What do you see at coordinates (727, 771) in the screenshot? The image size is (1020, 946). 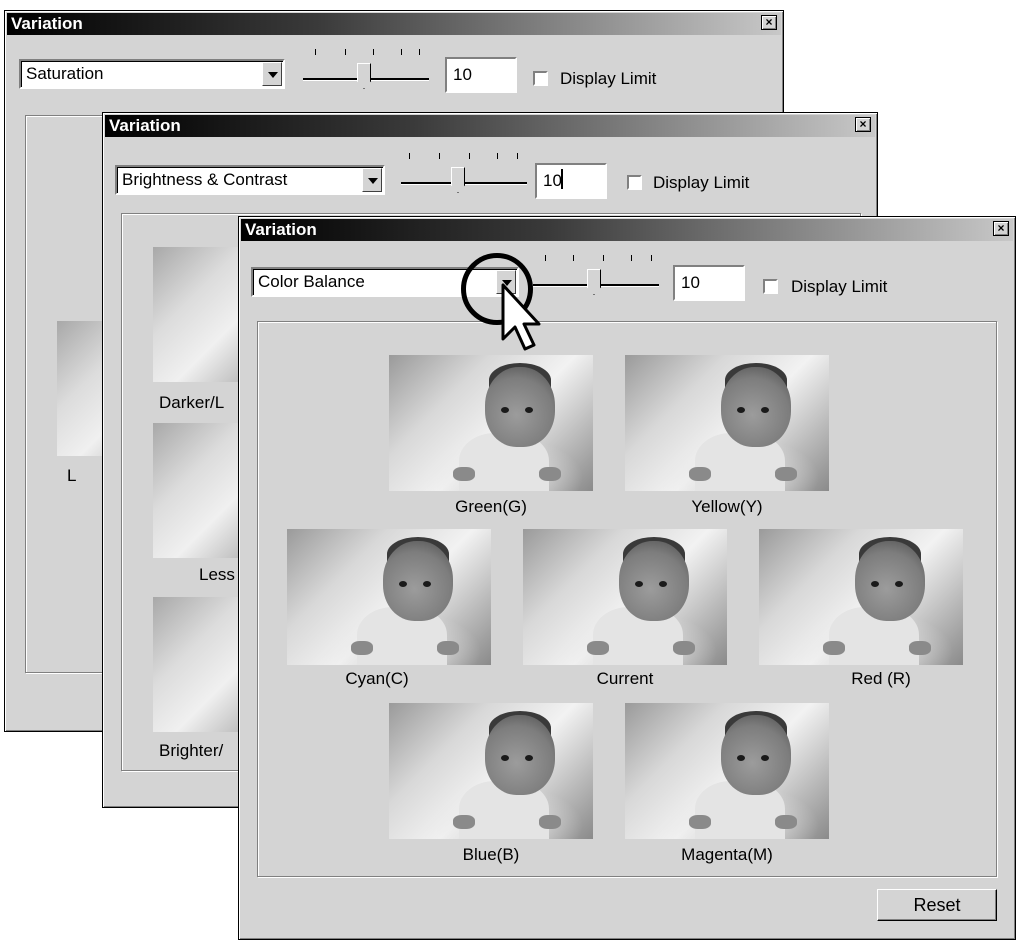 I see `thumbnail-magenta` at bounding box center [727, 771].